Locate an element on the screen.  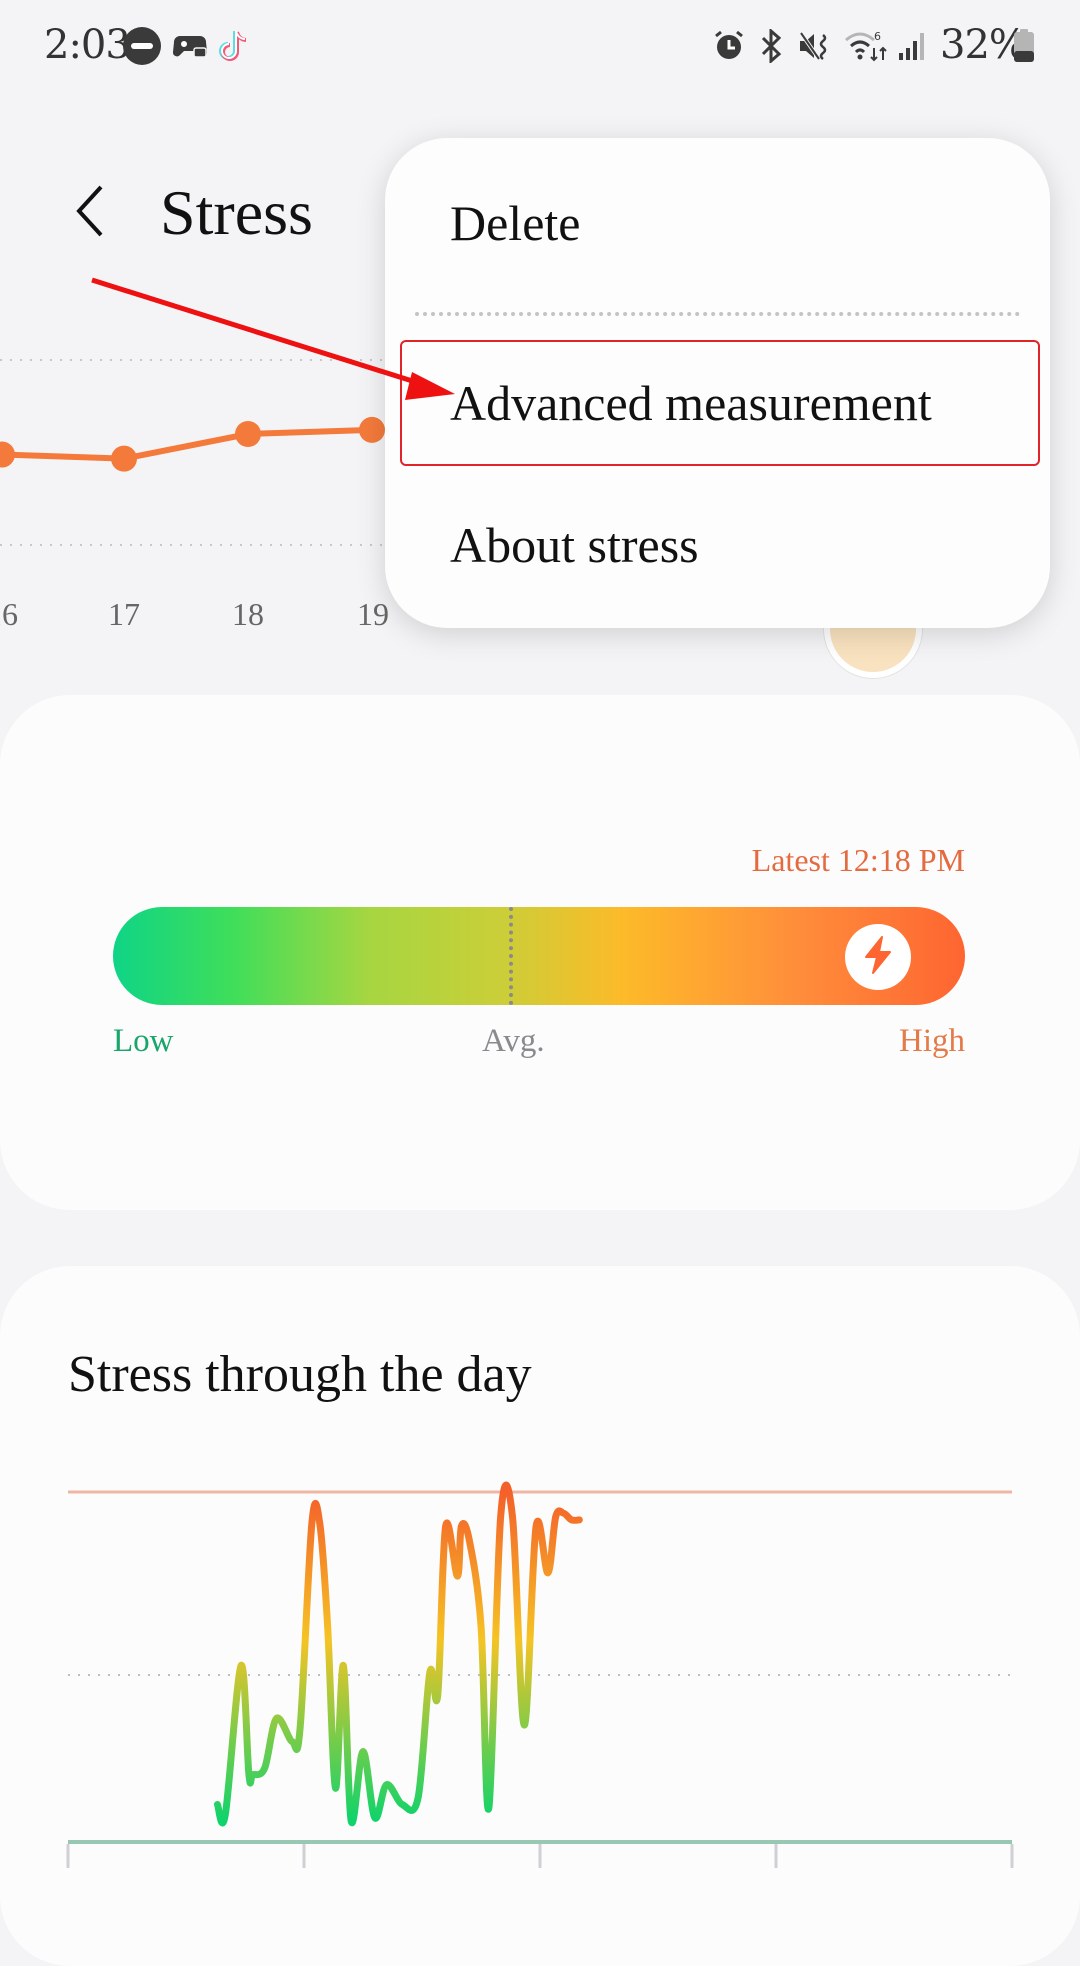
status-time: 2:03 is located at coordinates (87, 45).